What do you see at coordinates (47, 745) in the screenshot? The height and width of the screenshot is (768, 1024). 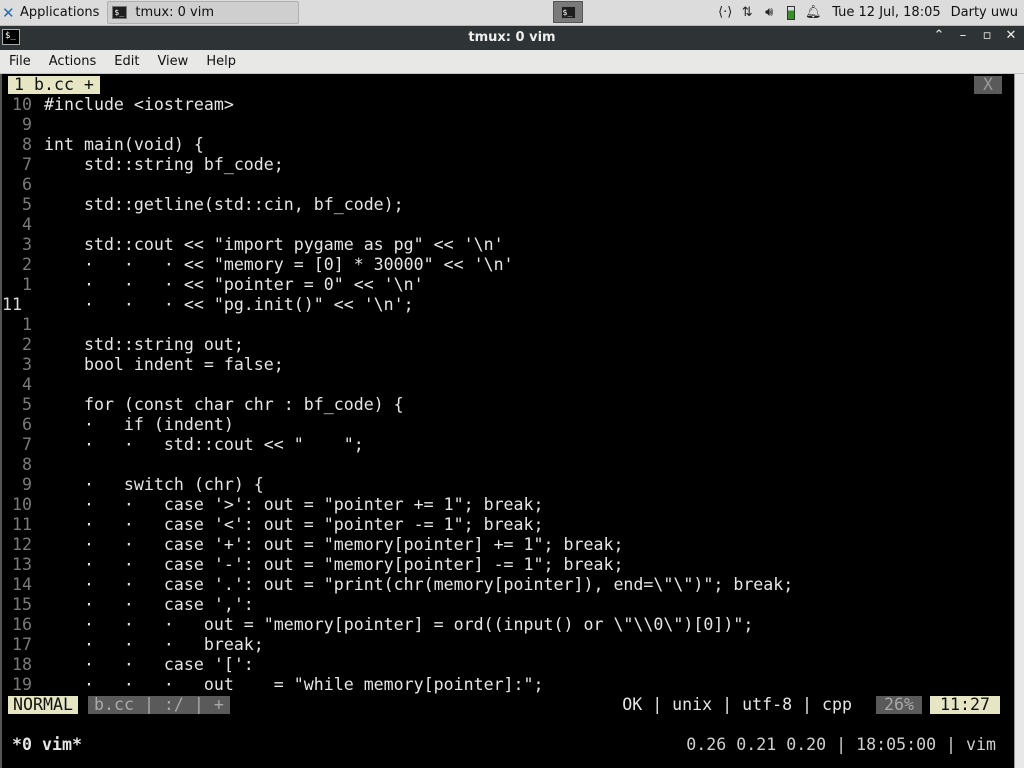 I see `tmux-window-list: *0 vim*` at bounding box center [47, 745].